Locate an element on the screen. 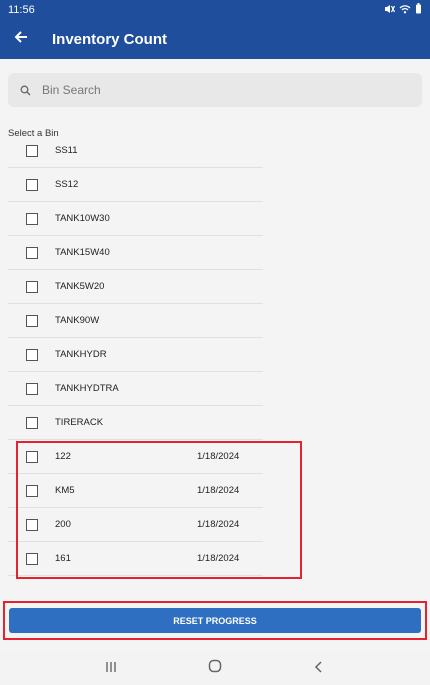 The height and width of the screenshot is (685, 430). back-button is located at coordinates (21, 39).